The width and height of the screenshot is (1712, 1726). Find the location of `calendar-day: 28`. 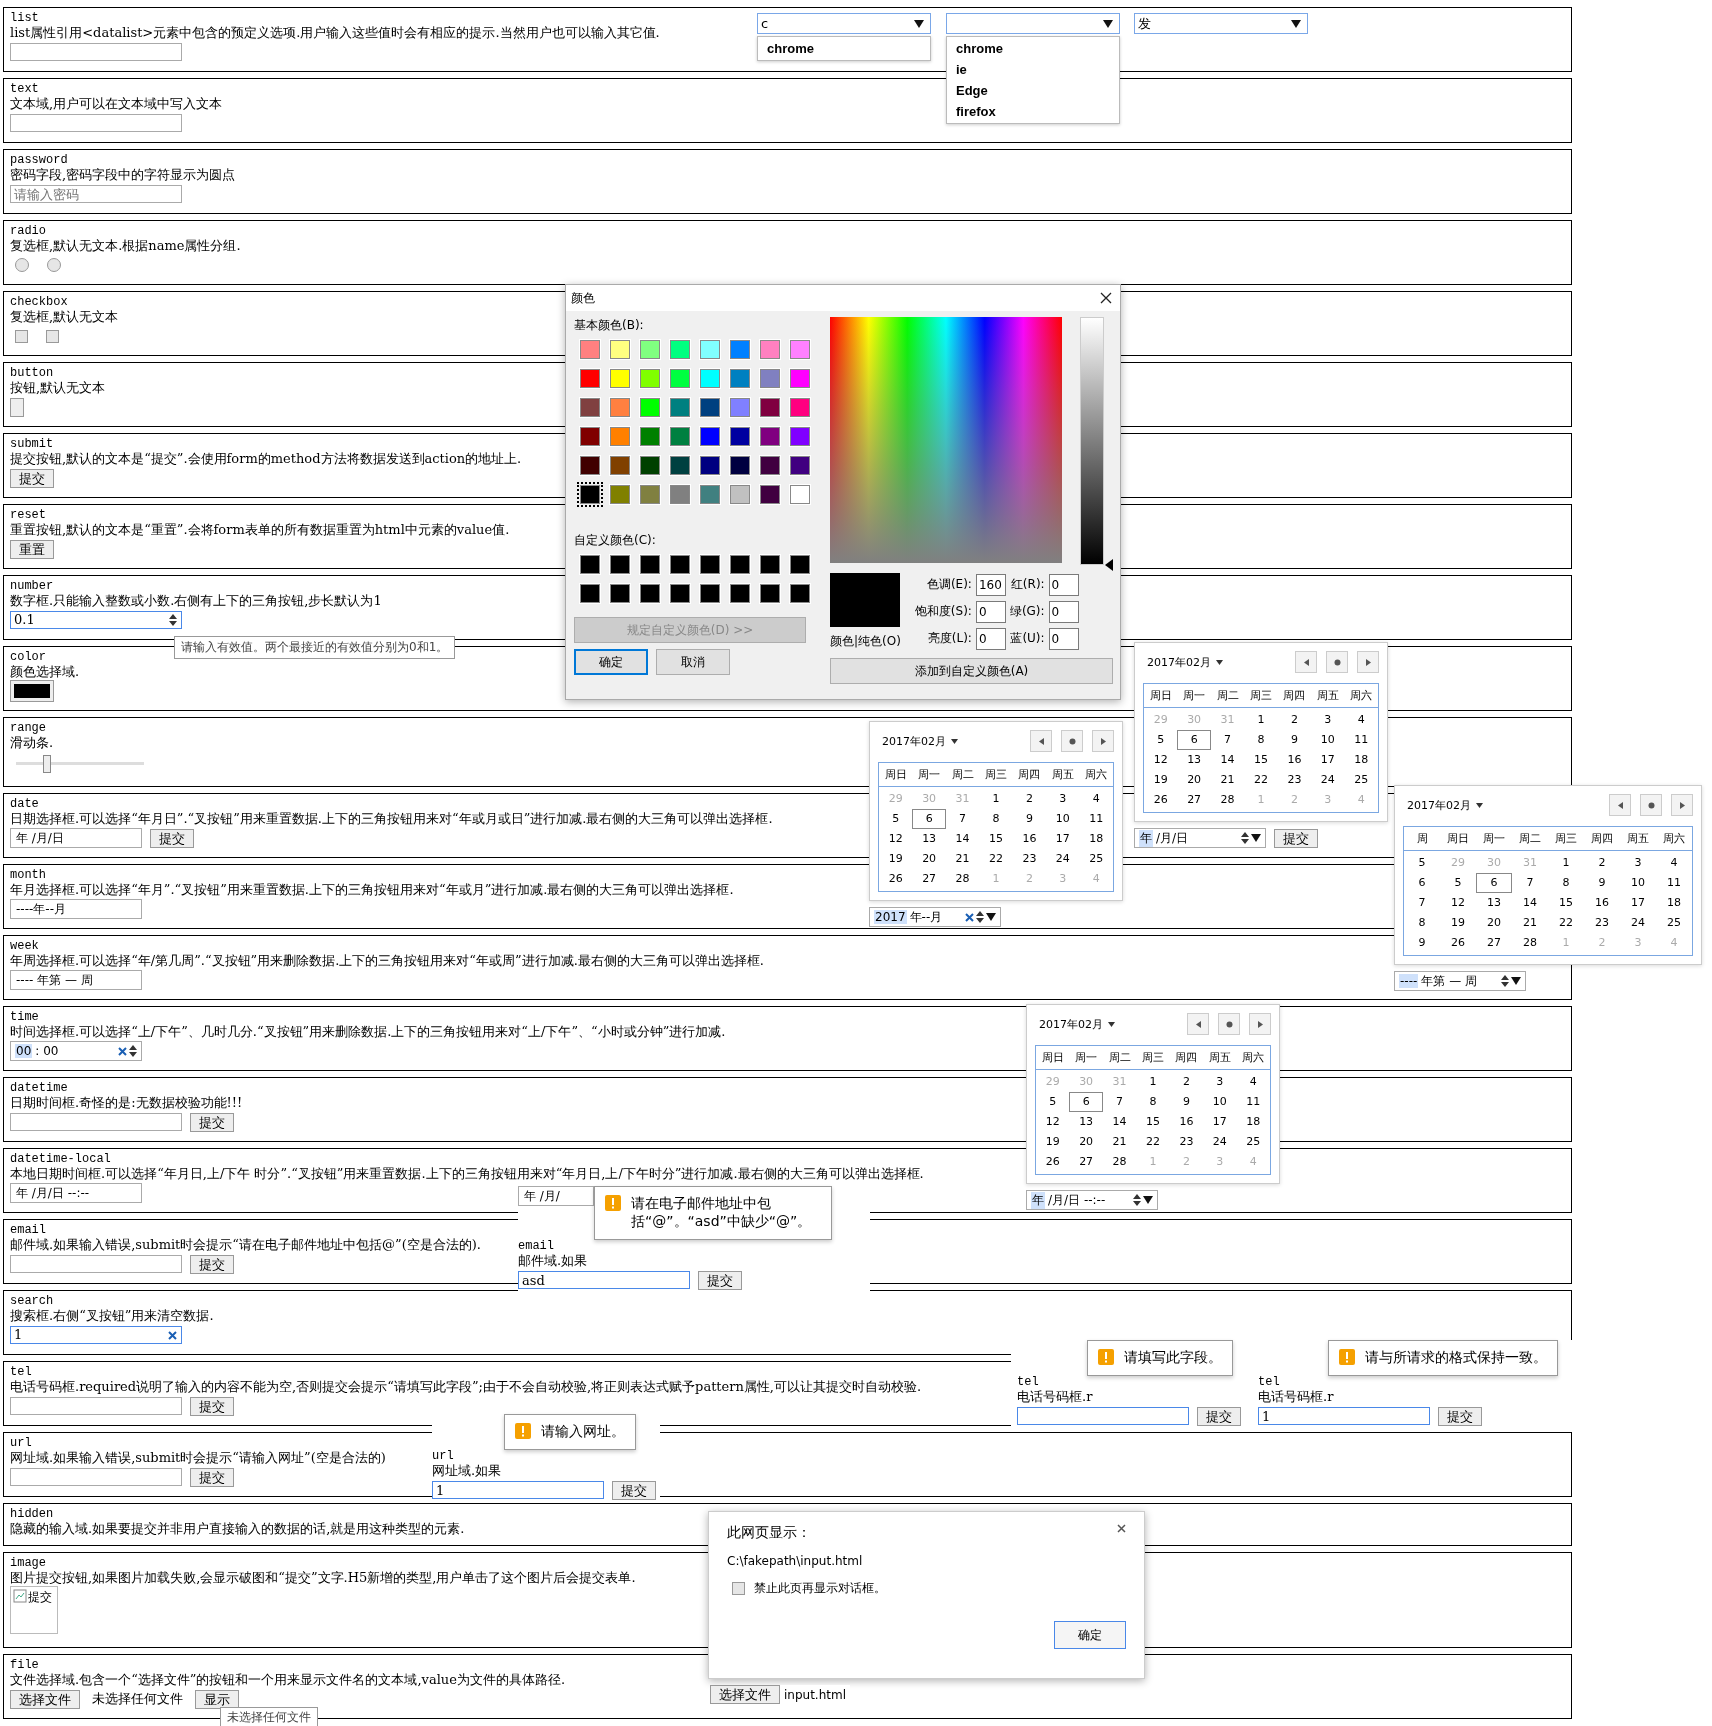

calendar-day: 28 is located at coordinates (962, 879).